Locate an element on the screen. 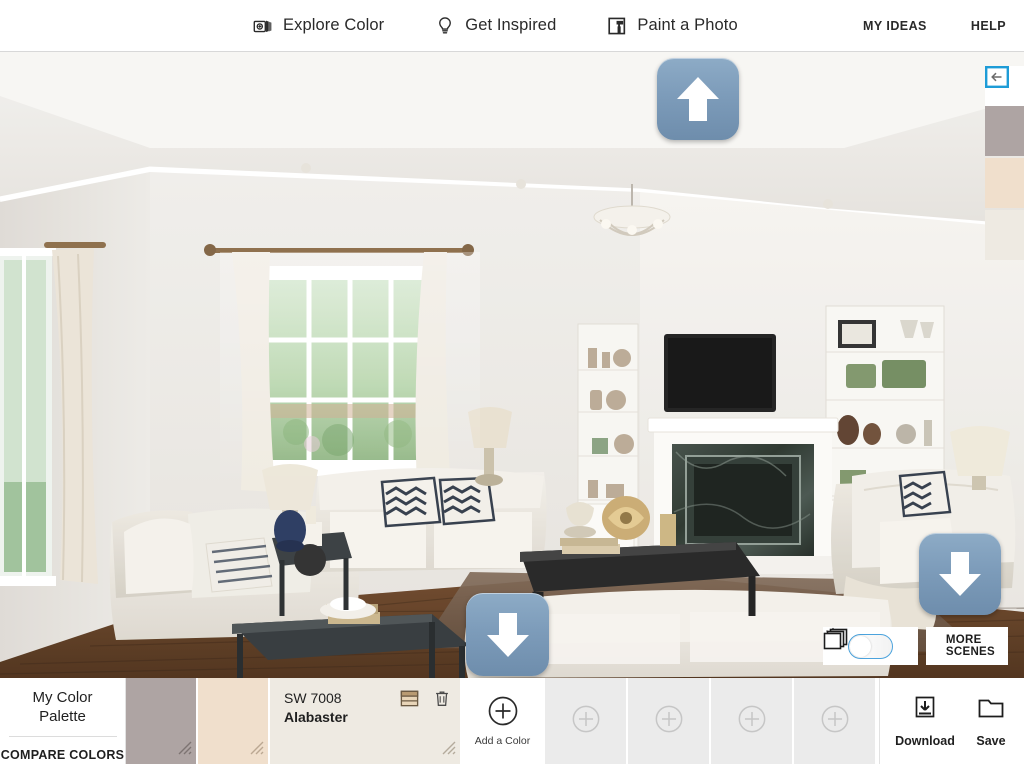 The image size is (1024, 764). palette-chip-code: SW 7008 is located at coordinates (313, 698).